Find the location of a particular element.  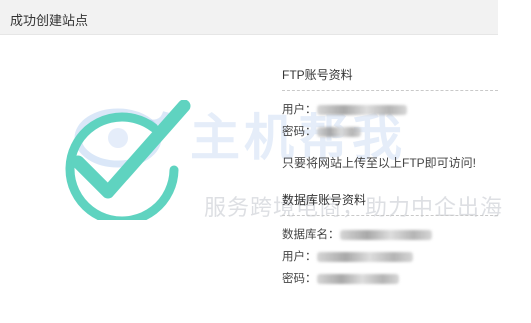

ftp-password-label: 密码： is located at coordinates (299, 132).